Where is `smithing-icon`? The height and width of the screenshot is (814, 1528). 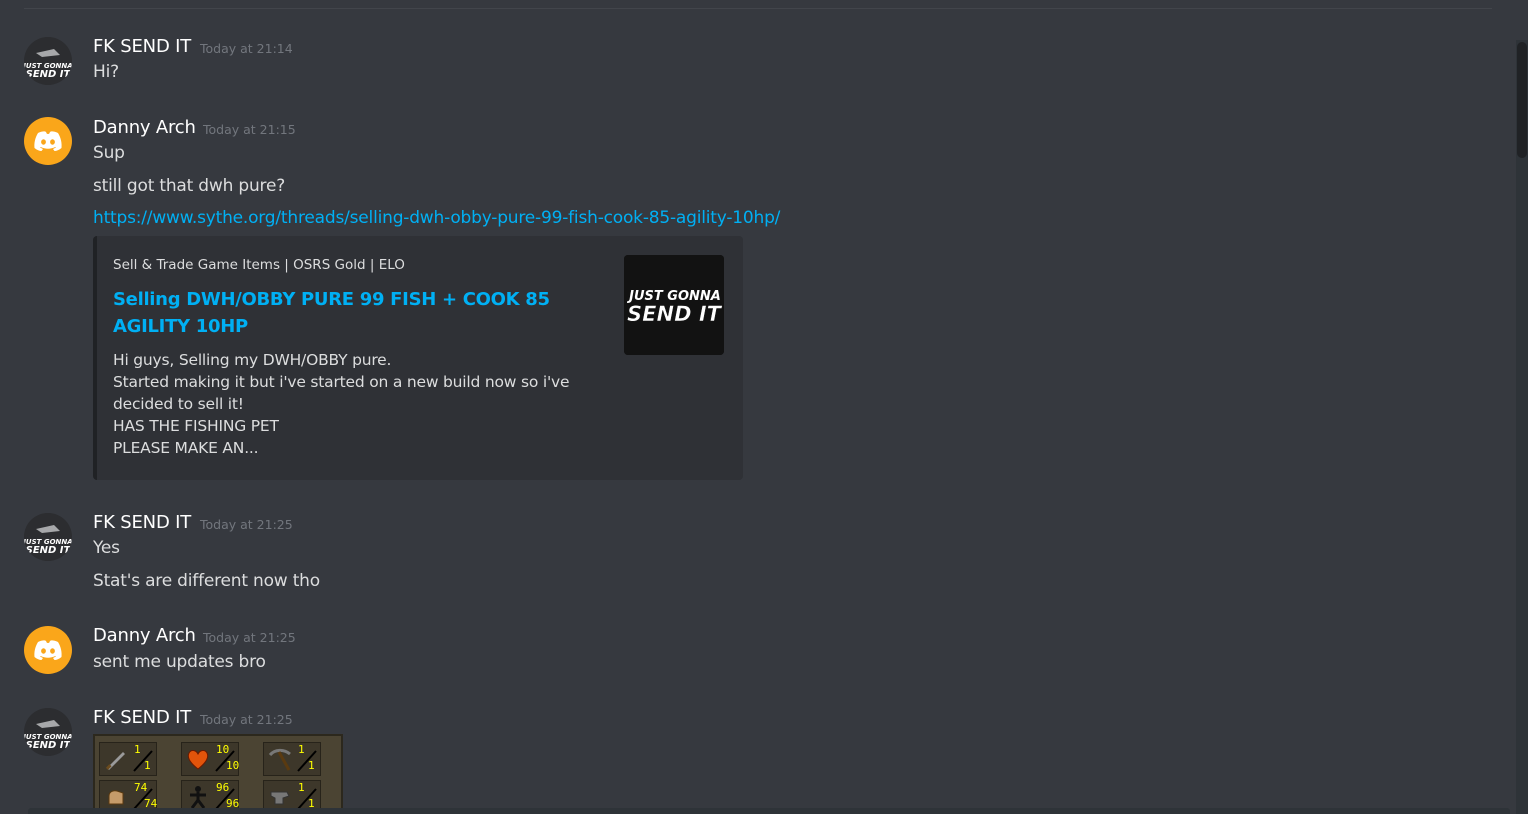 smithing-icon is located at coordinates (280, 798).